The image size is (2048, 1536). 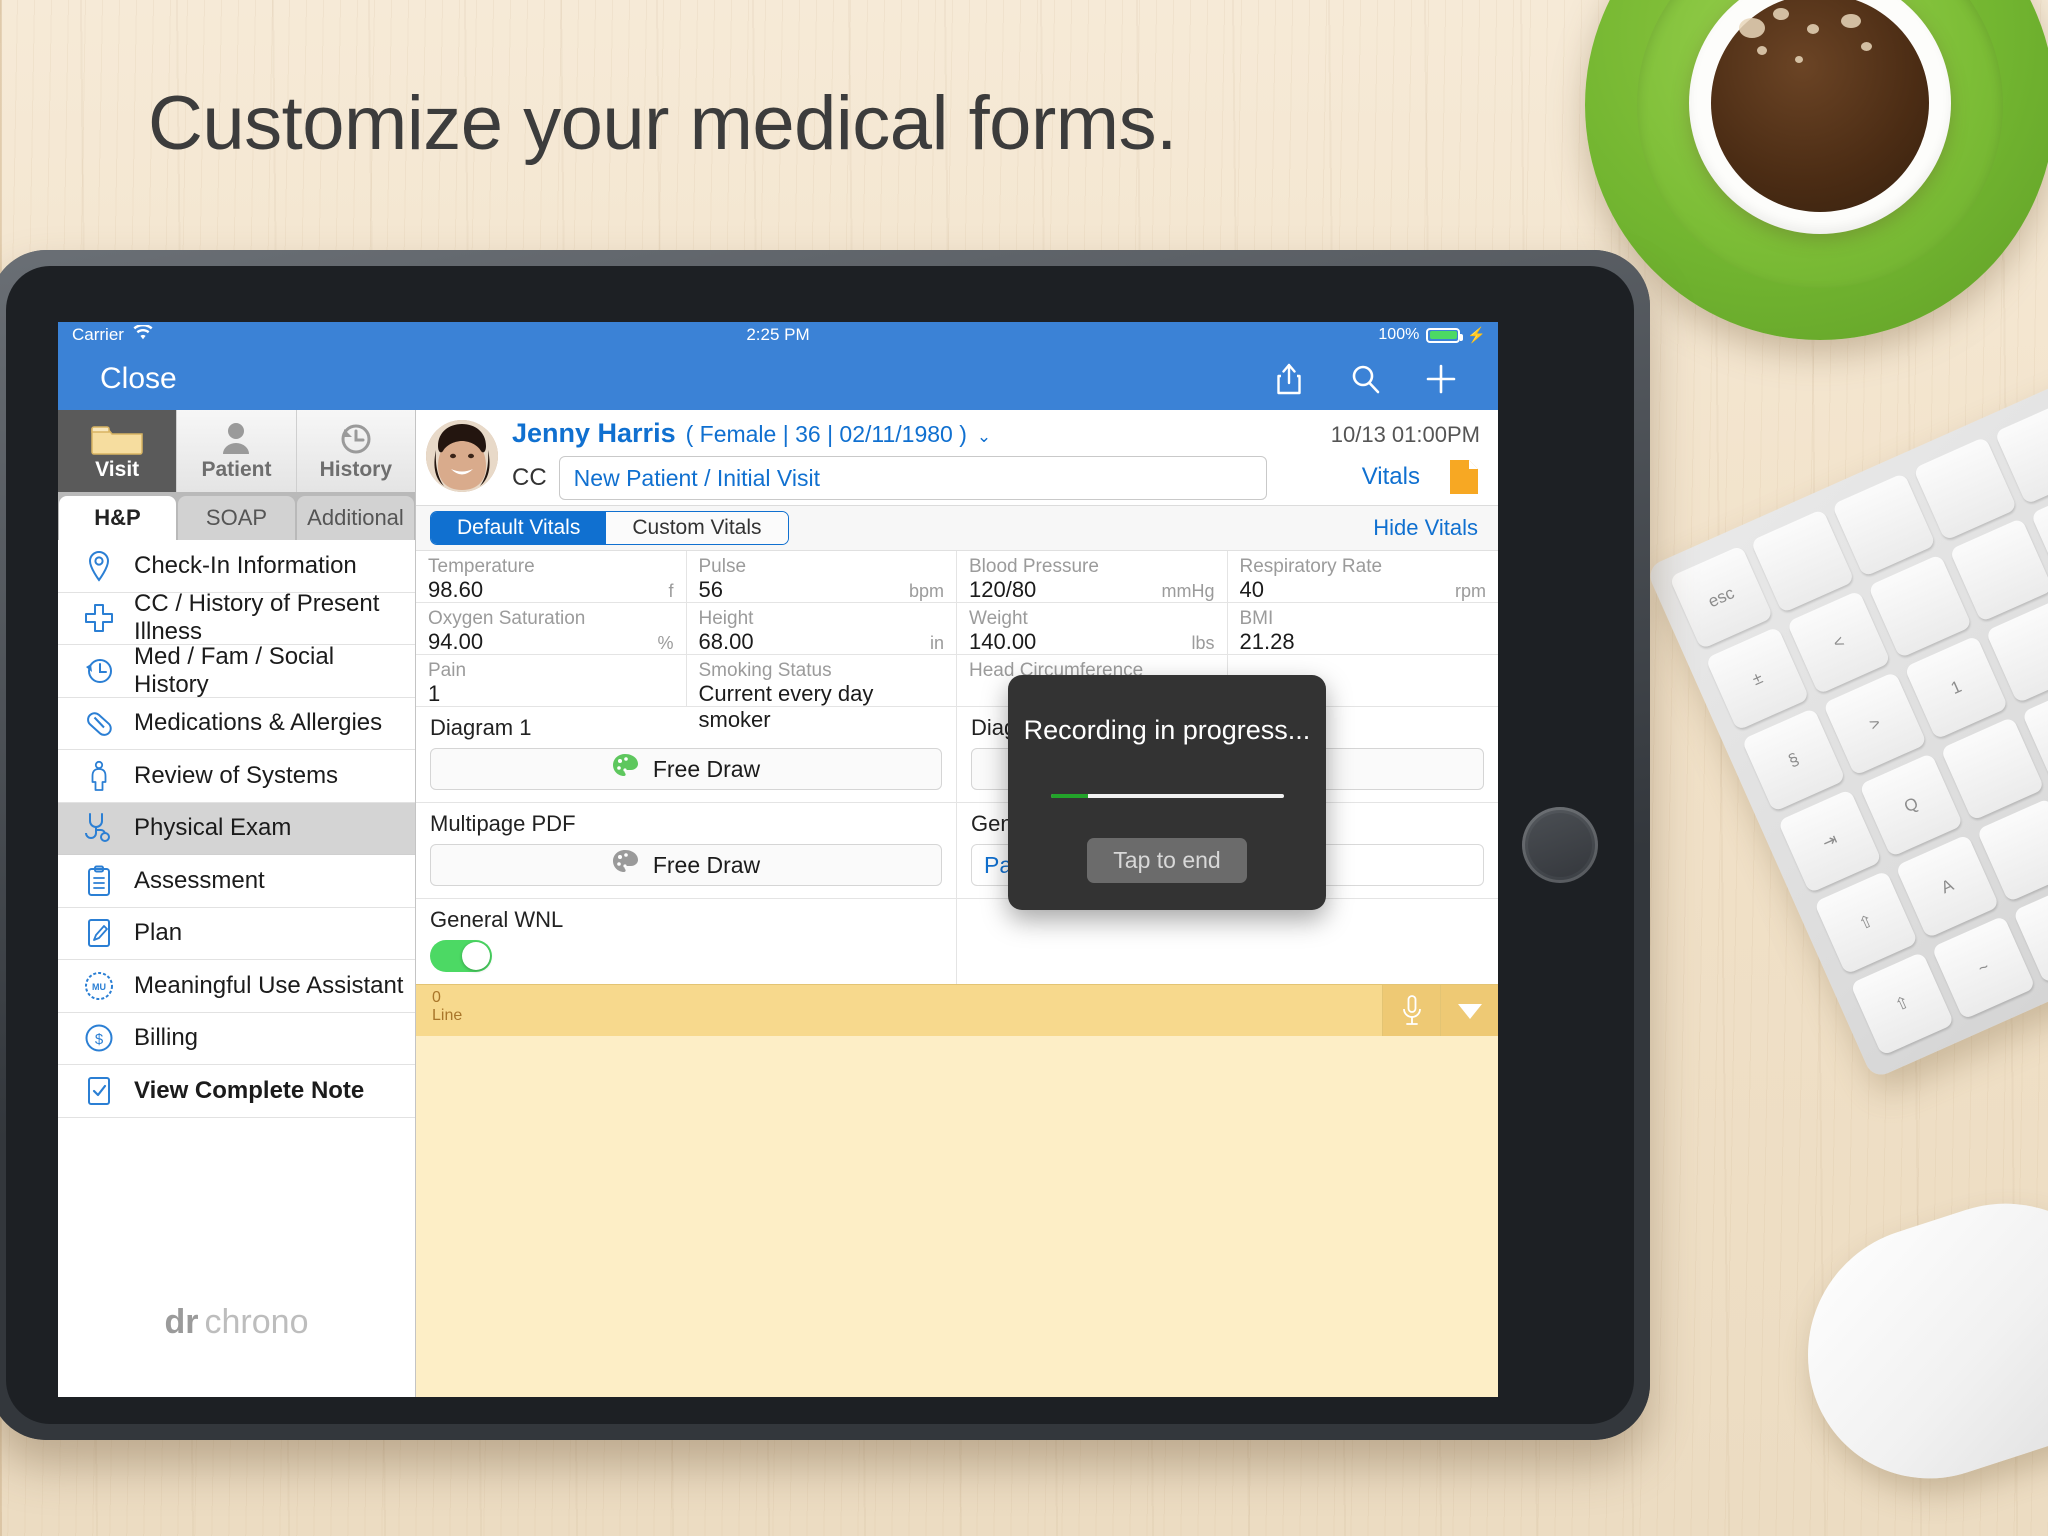 What do you see at coordinates (1911, 1340) in the screenshot?
I see `magic-mouse` at bounding box center [1911, 1340].